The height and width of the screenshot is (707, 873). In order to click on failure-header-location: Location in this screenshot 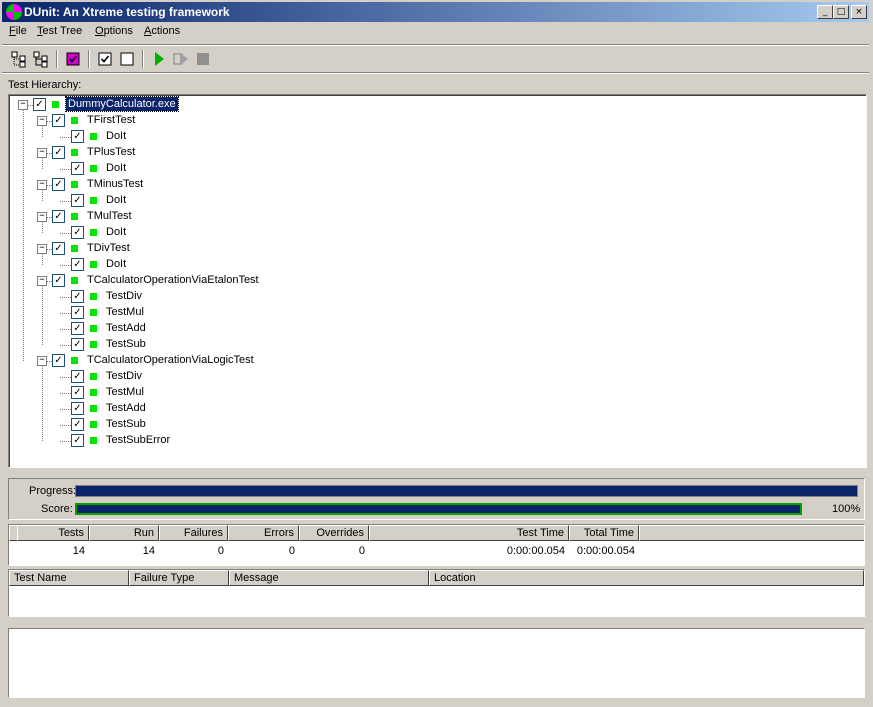, I will do `click(646, 578)`.